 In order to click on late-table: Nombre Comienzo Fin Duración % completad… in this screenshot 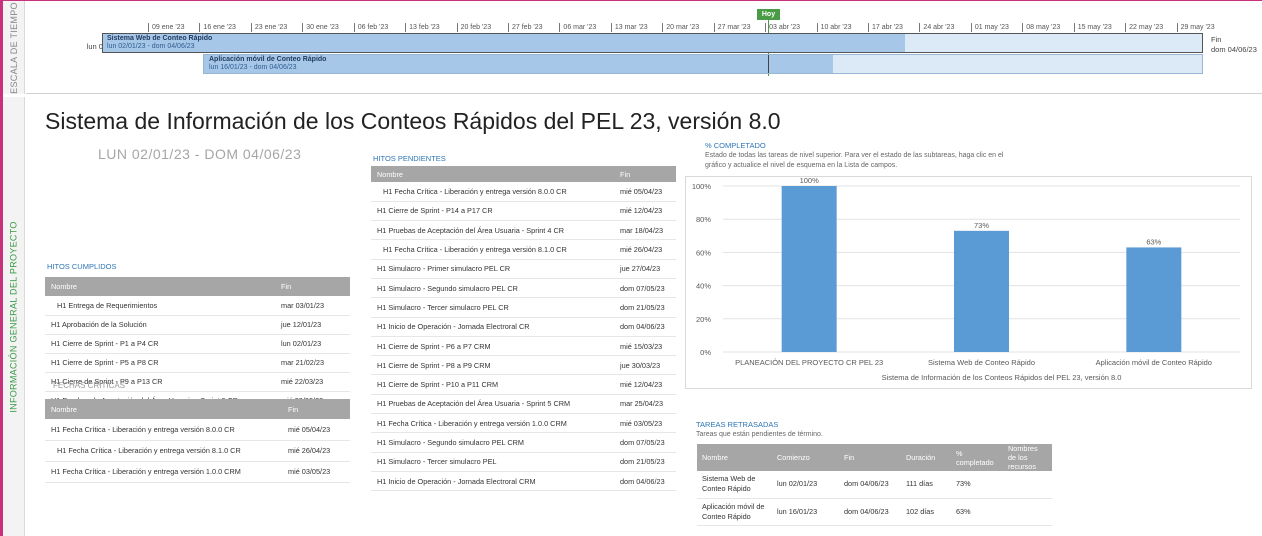, I will do `click(874, 485)`.